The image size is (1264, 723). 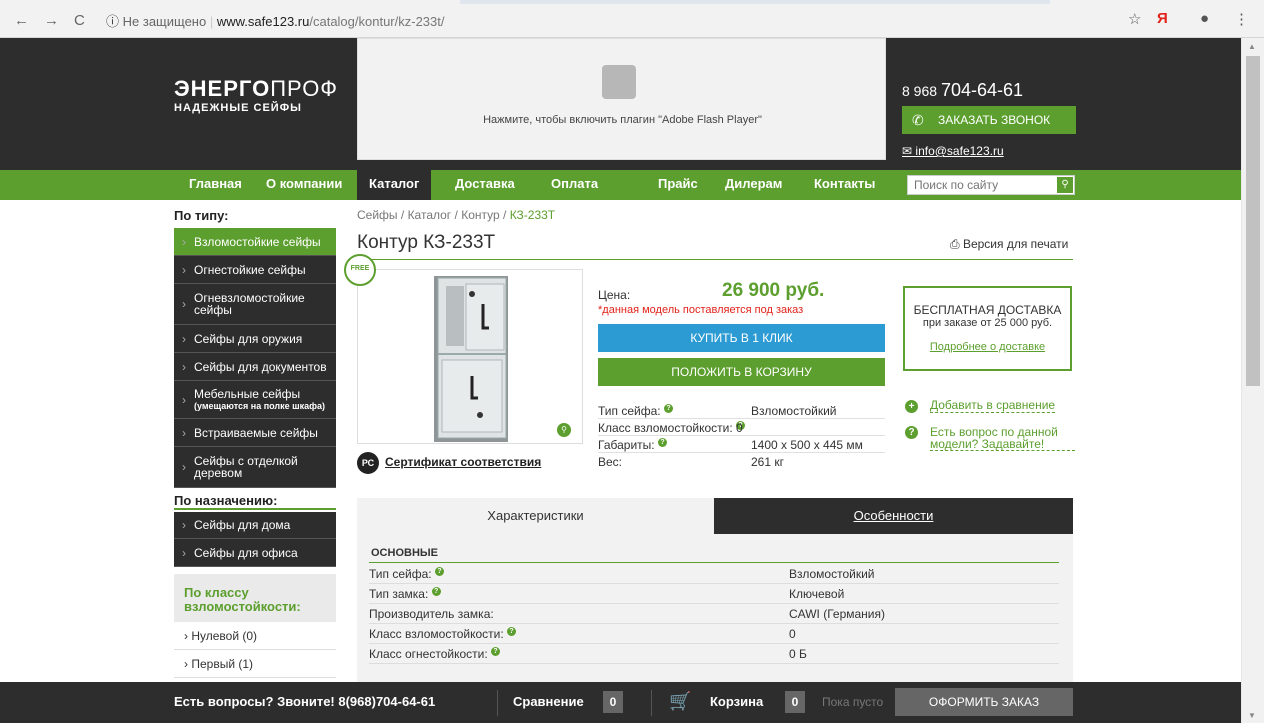 I want to click on compare-label: Сравнение, so click(x=548, y=701).